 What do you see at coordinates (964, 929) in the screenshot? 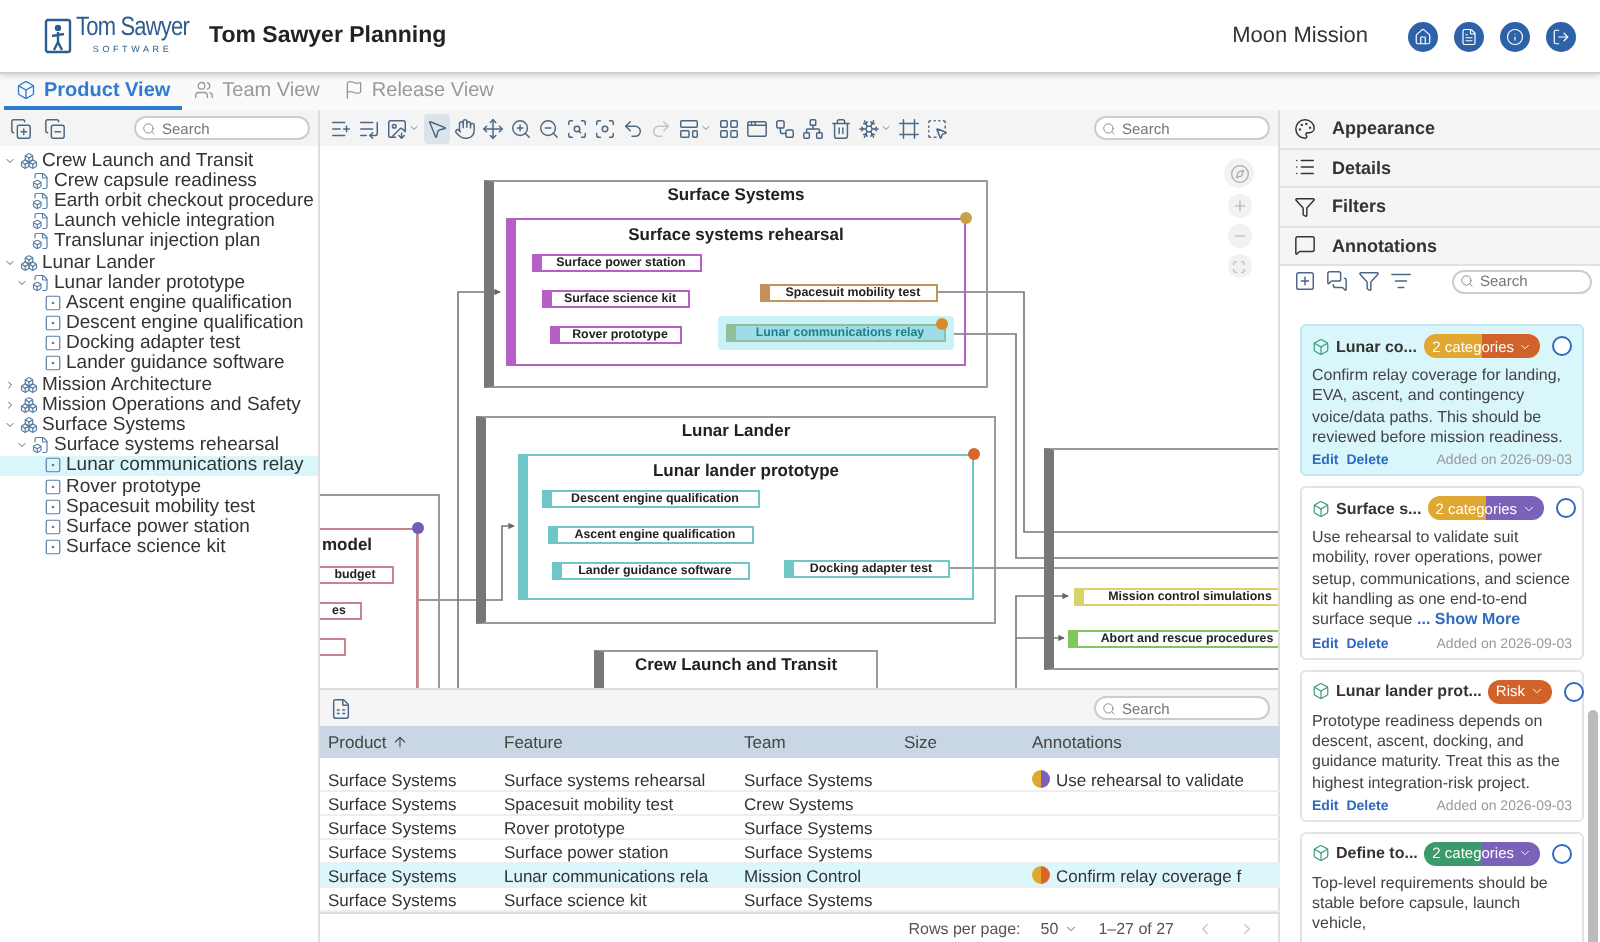
I see `rows-per-page-label: Rows per page:` at bounding box center [964, 929].